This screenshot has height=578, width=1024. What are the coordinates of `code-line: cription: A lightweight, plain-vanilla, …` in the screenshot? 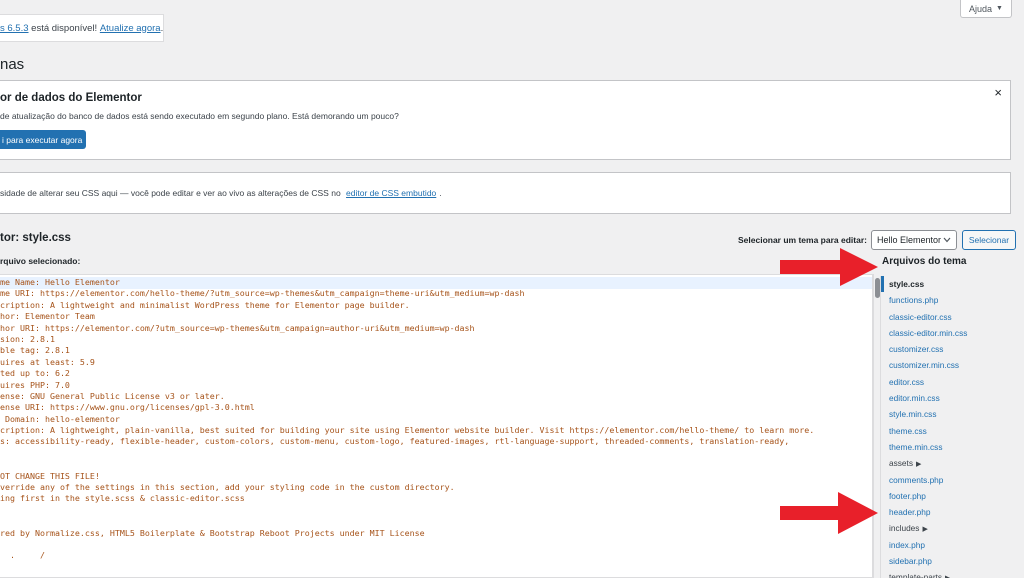 It's located at (407, 430).